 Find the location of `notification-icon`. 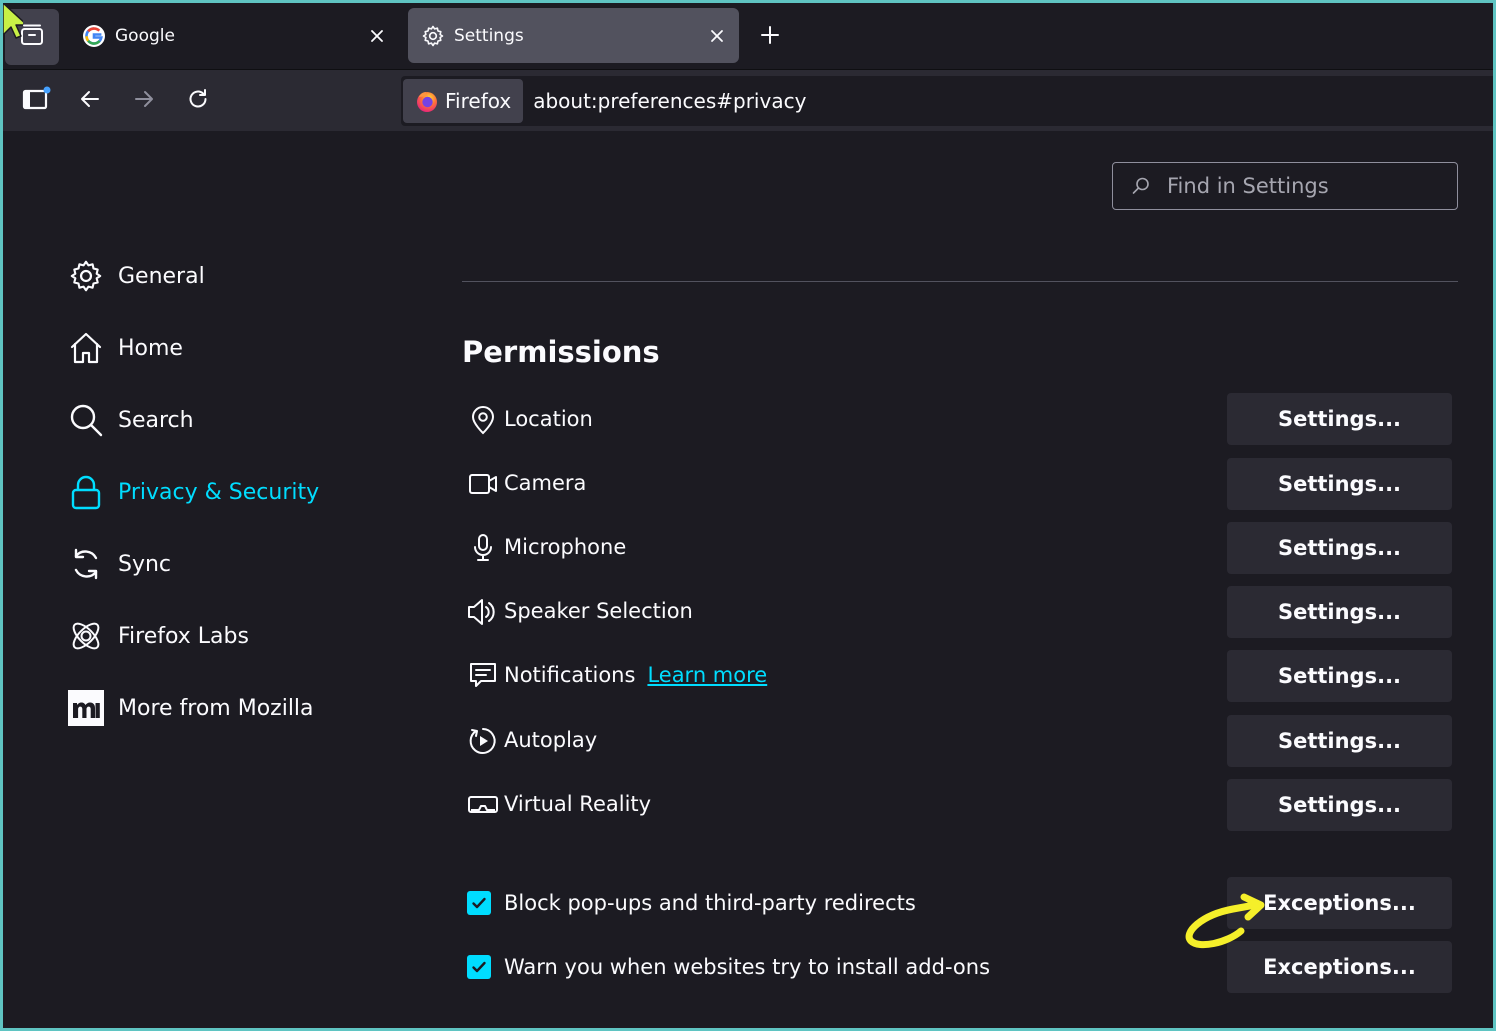

notification-icon is located at coordinates (483, 676).